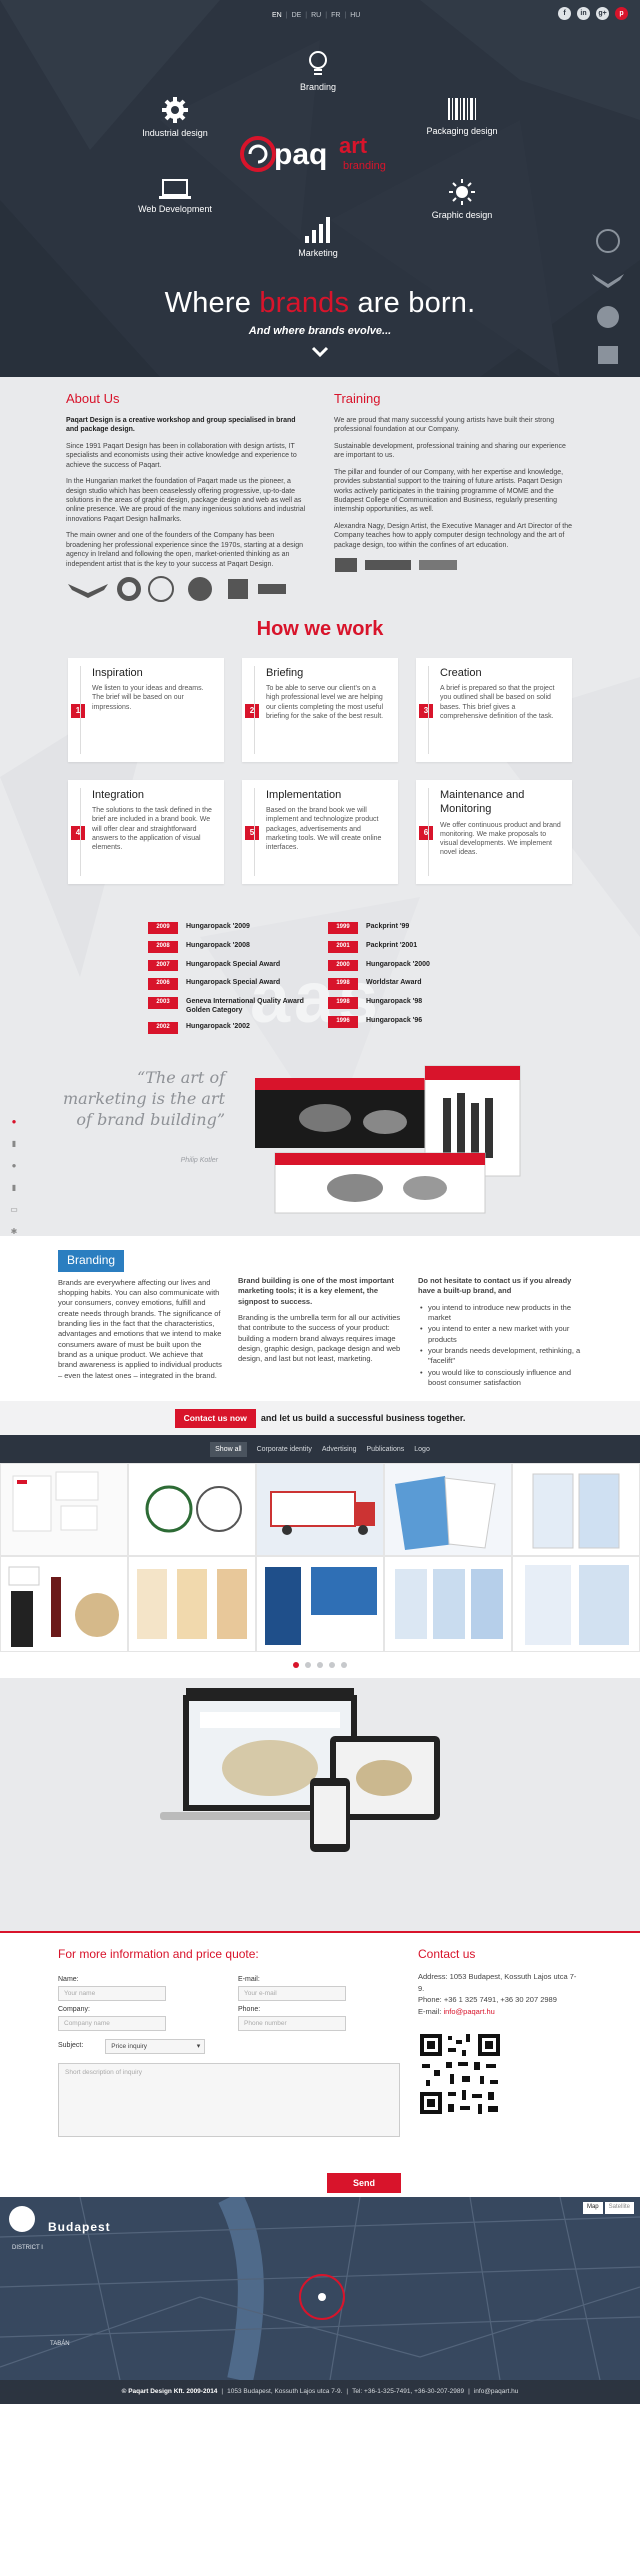 The height and width of the screenshot is (2556, 640). Describe the element at coordinates (379, 1003) in the screenshot. I see `award-item: 1998 Hungaropack '98` at that location.